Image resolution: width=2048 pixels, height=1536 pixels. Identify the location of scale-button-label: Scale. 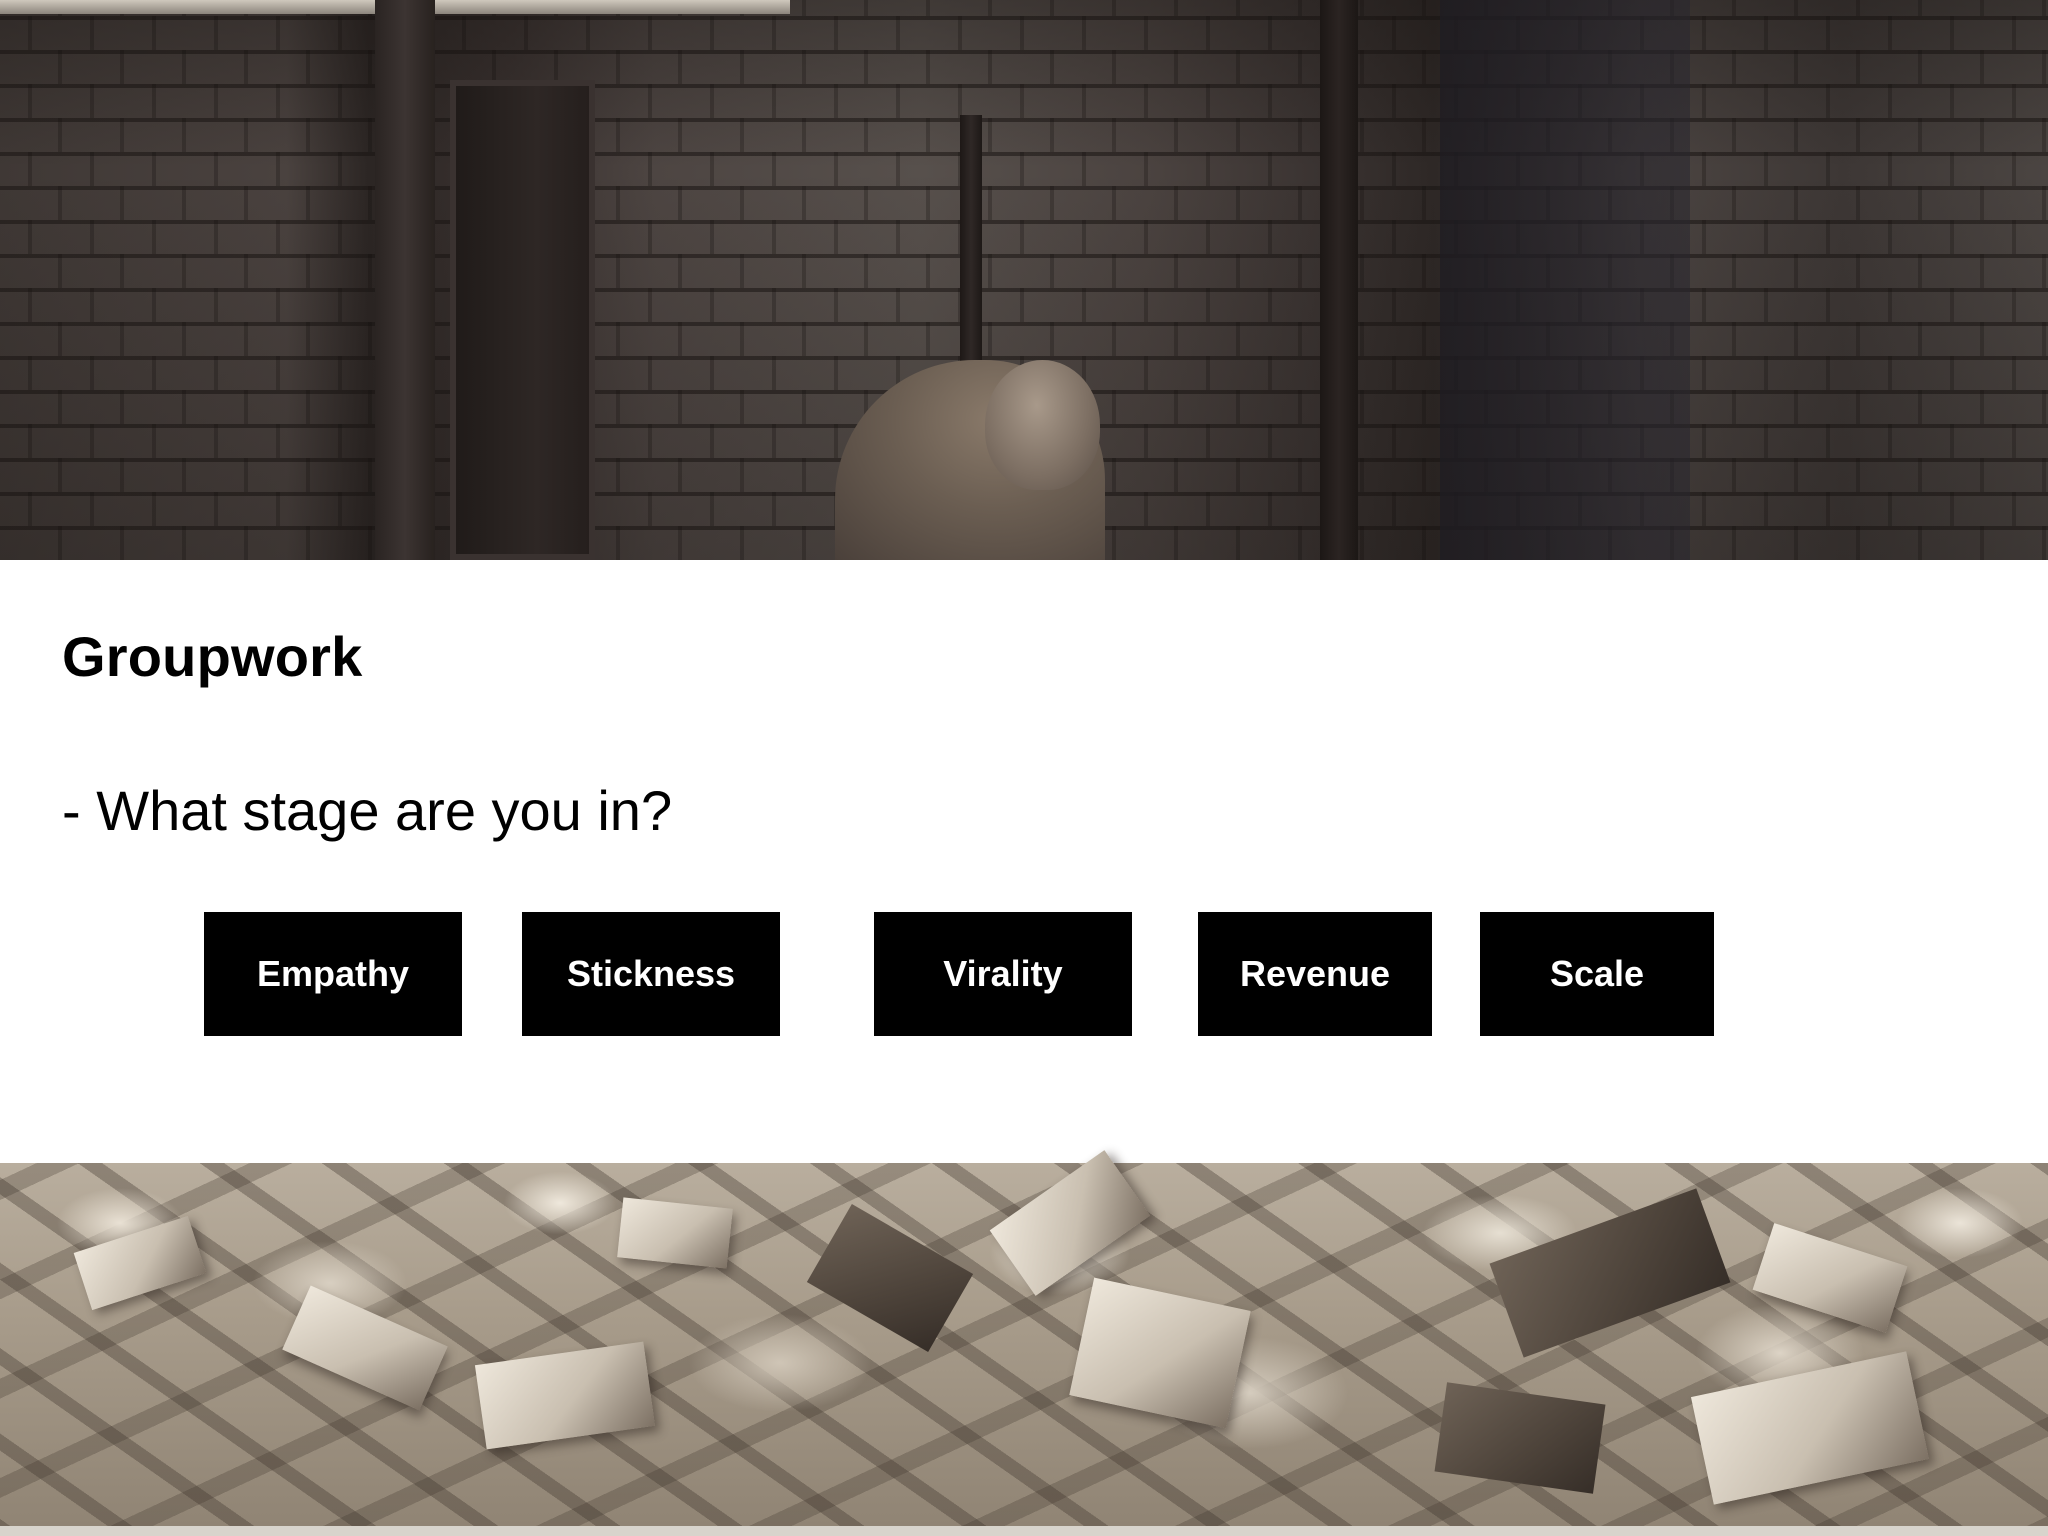
(1597, 973).